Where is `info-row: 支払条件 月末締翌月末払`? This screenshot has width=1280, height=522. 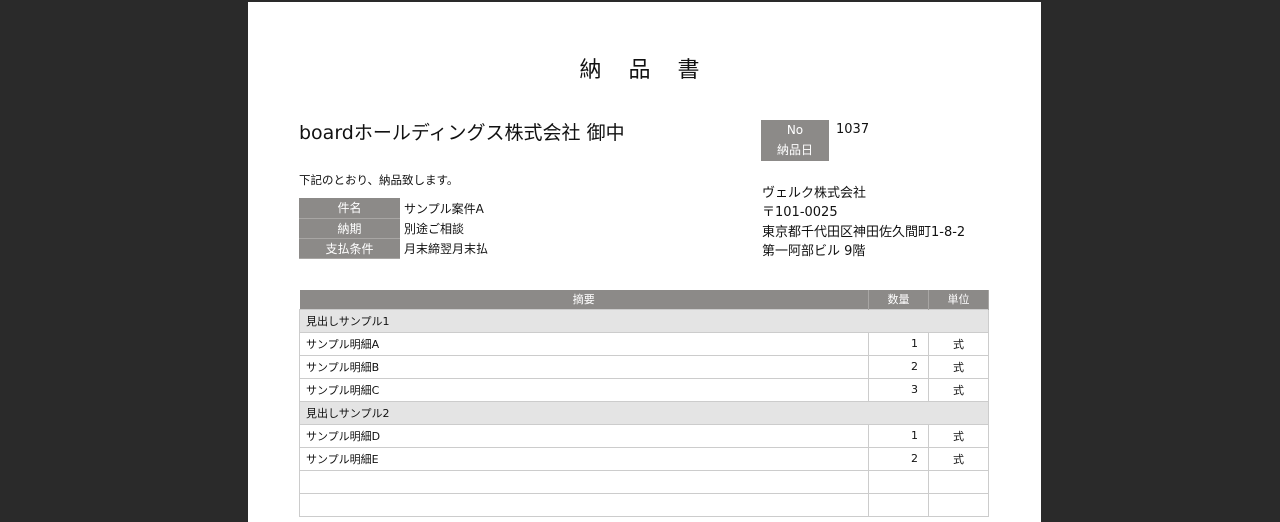 info-row: 支払条件 月末締翌月末払 is located at coordinates (395, 248).